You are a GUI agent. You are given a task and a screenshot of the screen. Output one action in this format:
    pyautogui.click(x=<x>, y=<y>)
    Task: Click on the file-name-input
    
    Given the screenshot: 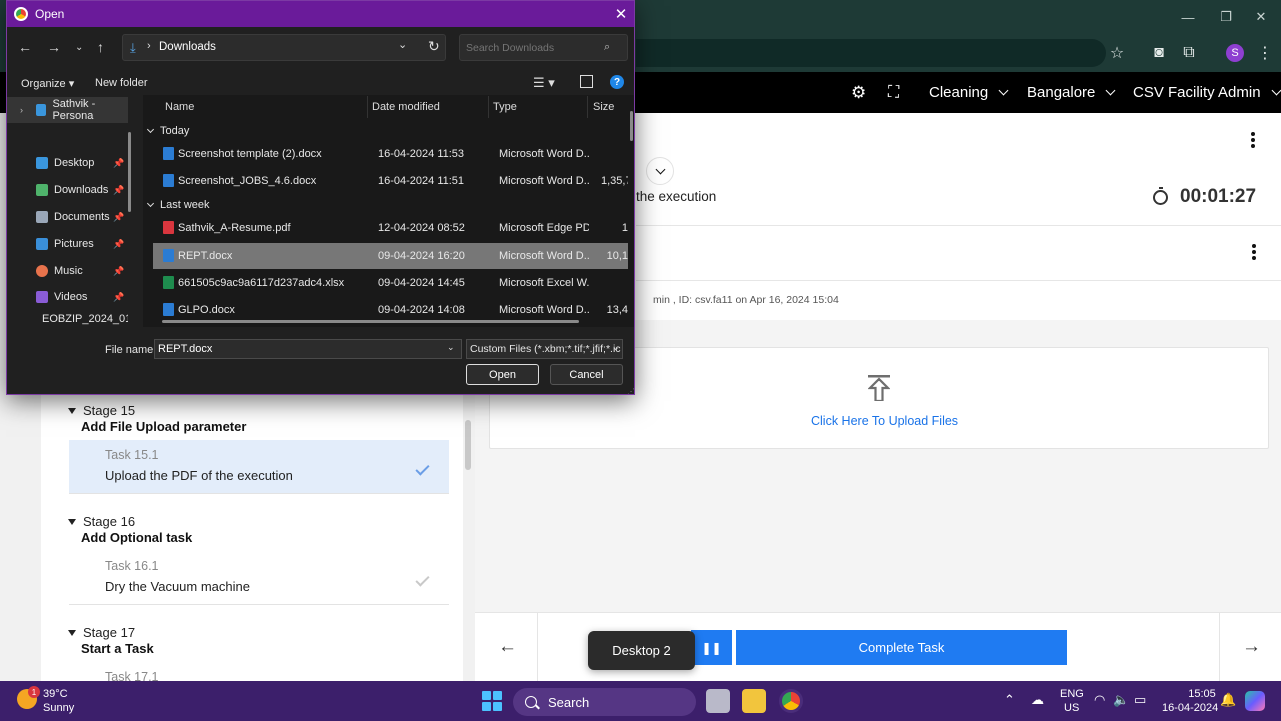 What is the action you would take?
    pyautogui.click(x=308, y=349)
    